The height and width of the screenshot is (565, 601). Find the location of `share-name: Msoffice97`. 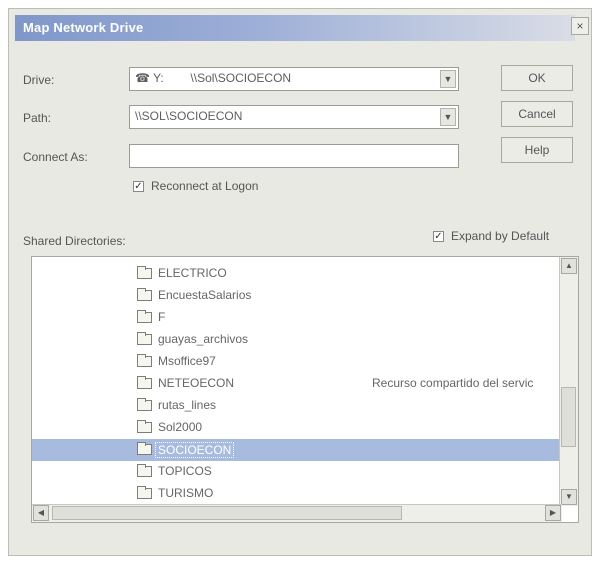

share-name: Msoffice97 is located at coordinates (187, 361).